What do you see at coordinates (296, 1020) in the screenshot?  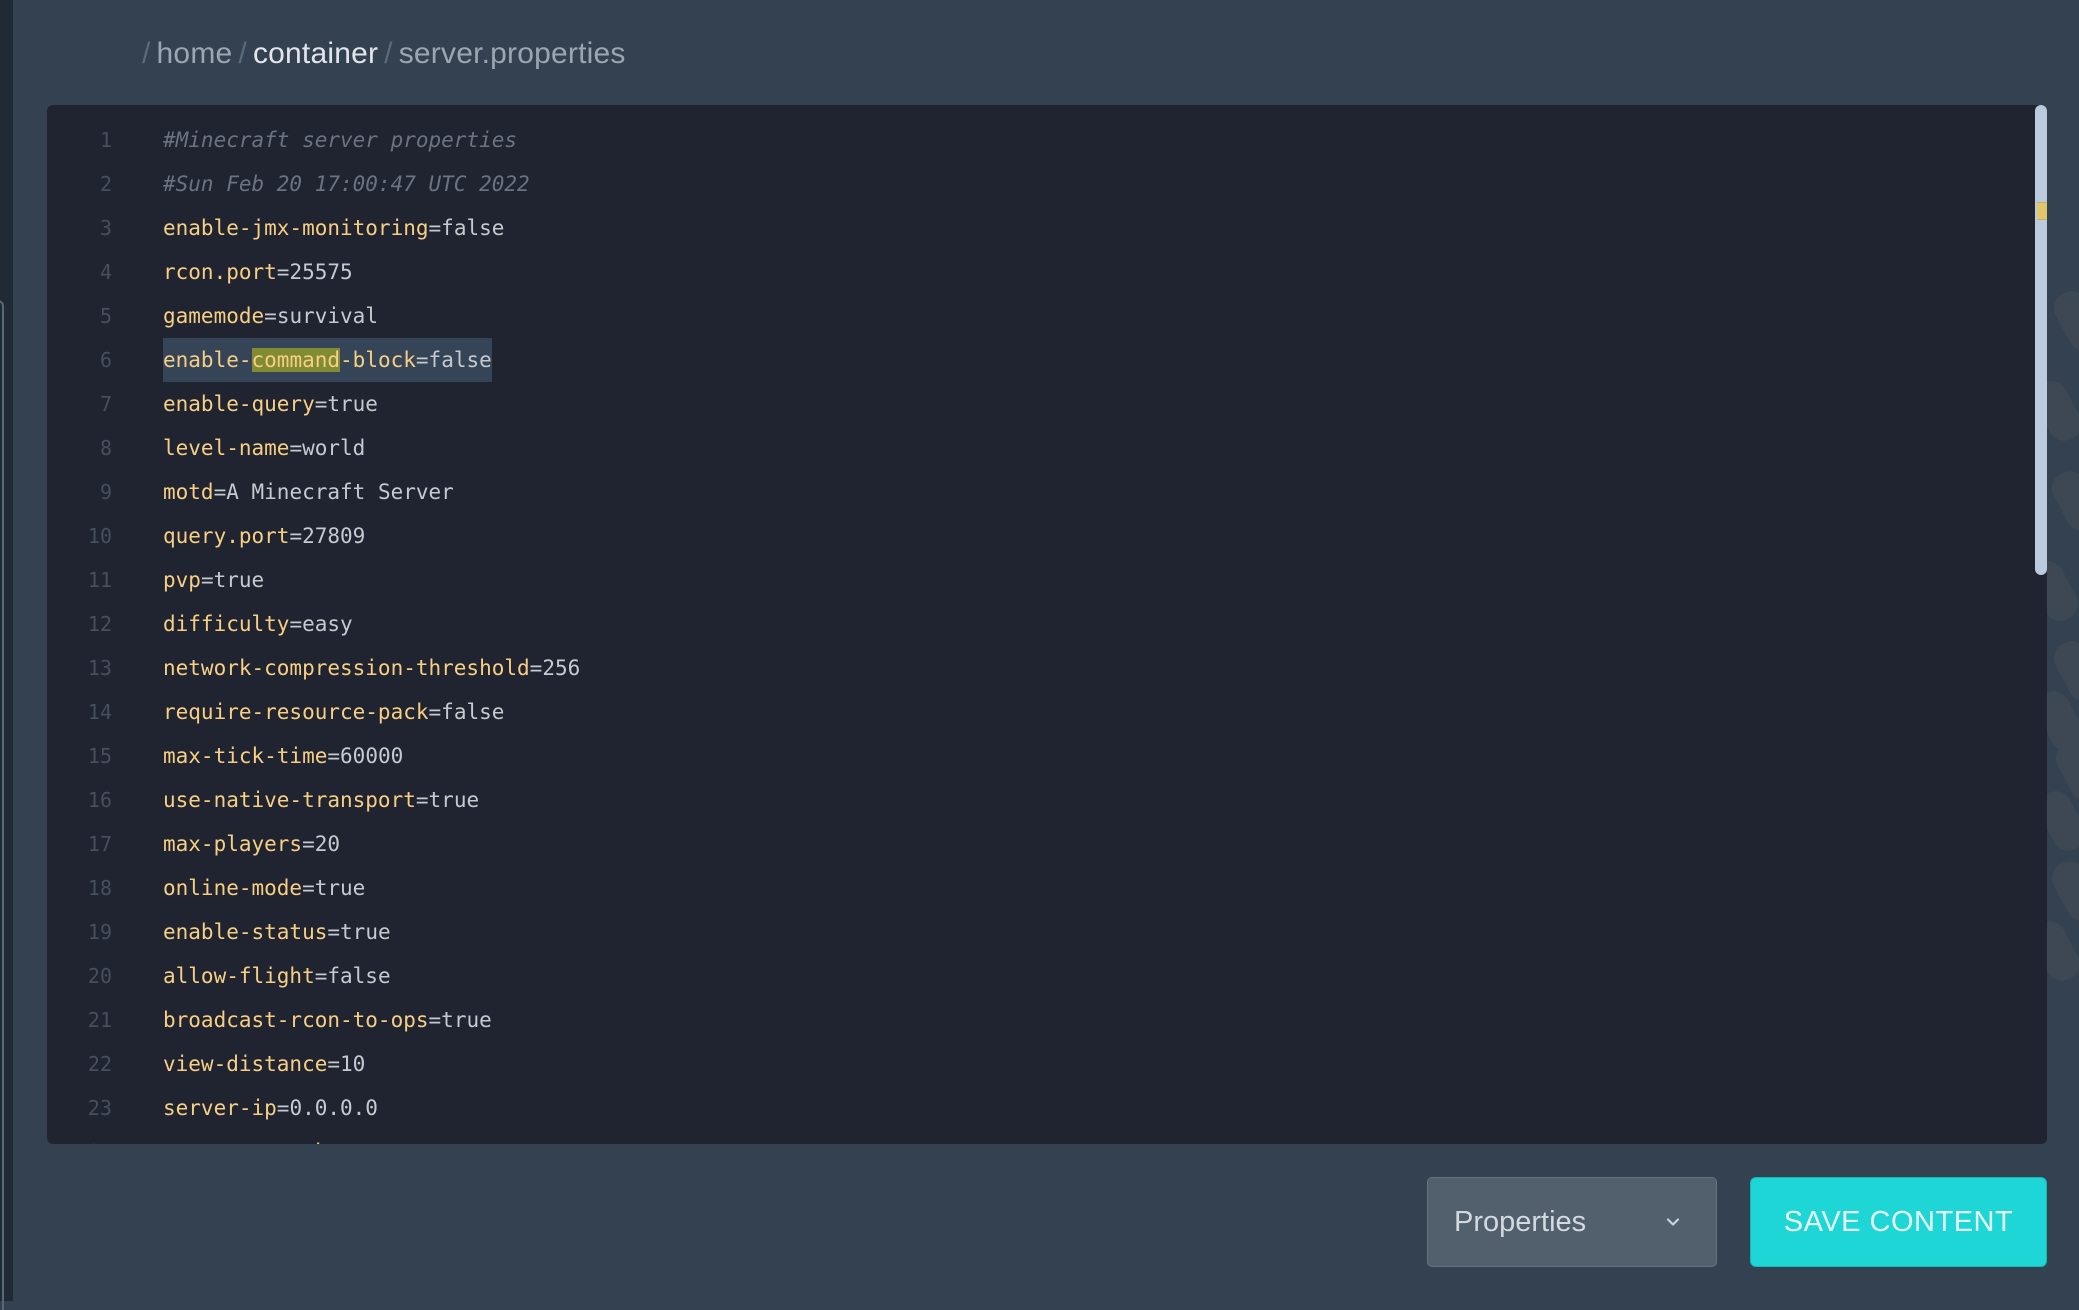 I see `property-key: broadcast-rcon-to-ops` at bounding box center [296, 1020].